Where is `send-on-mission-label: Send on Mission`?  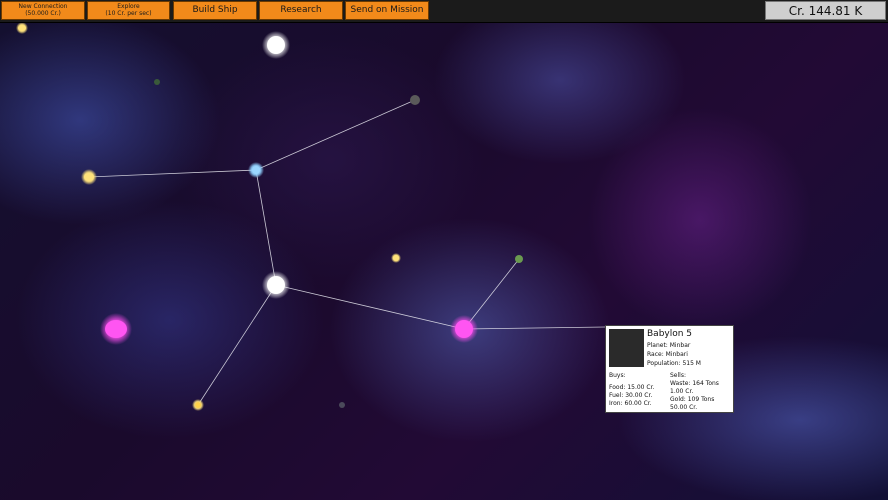
send-on-mission-label: Send on Mission is located at coordinates (387, 10).